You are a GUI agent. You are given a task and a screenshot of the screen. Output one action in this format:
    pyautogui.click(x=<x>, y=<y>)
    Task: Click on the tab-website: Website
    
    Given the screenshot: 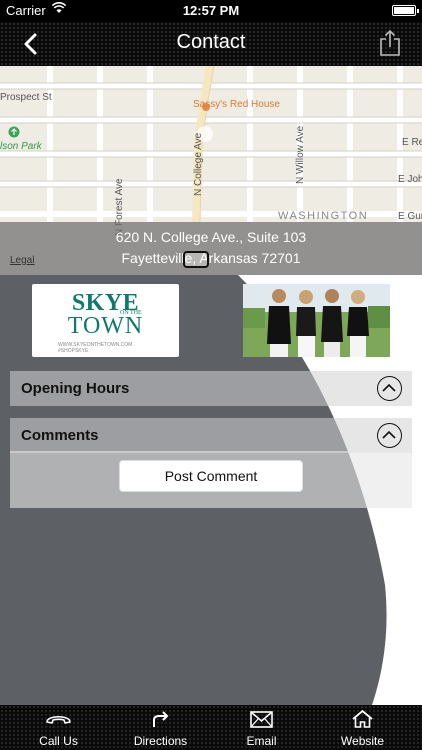 What is the action you would take?
    pyautogui.click(x=362, y=727)
    